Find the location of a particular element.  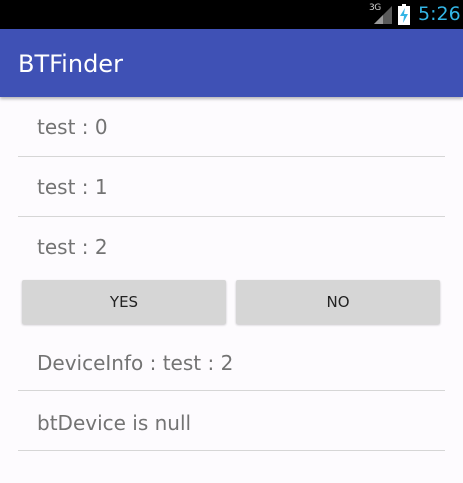

device-info-item: DeviceInfo : test : 2 is located at coordinates (231, 361).